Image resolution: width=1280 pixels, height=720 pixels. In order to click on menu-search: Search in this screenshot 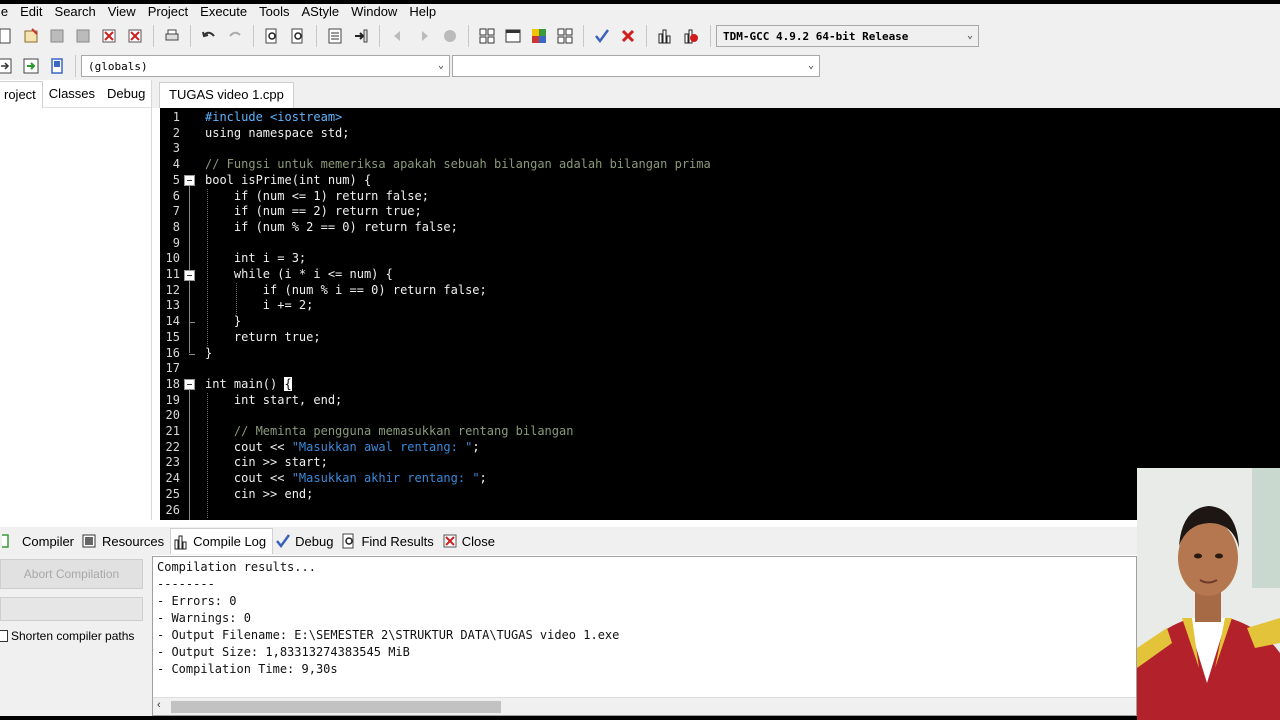, I will do `click(76, 12)`.